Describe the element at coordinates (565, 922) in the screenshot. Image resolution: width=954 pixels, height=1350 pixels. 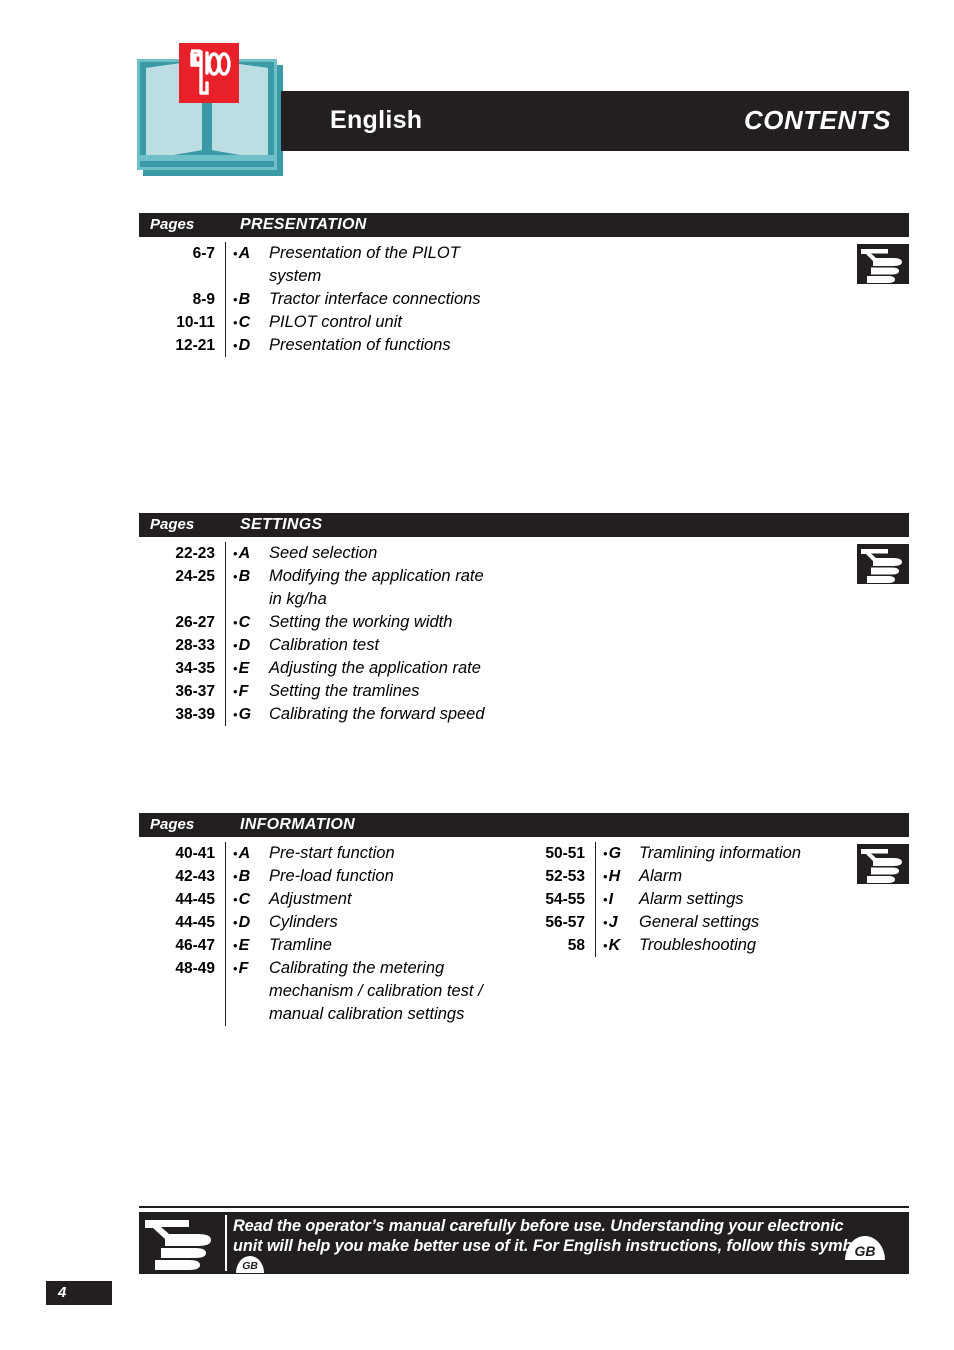
I see `toc-page-range: 56-57` at that location.